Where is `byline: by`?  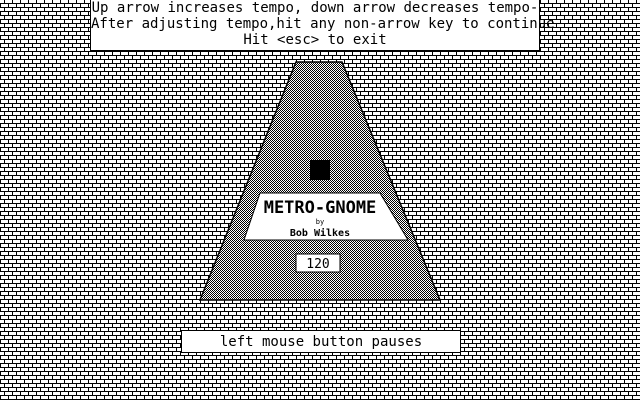
byline: by is located at coordinates (320, 222).